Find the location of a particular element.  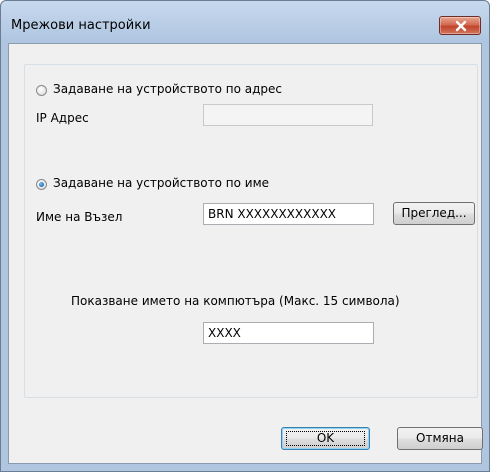

dialog-title: Мрежови настройки is located at coordinates (81, 25).